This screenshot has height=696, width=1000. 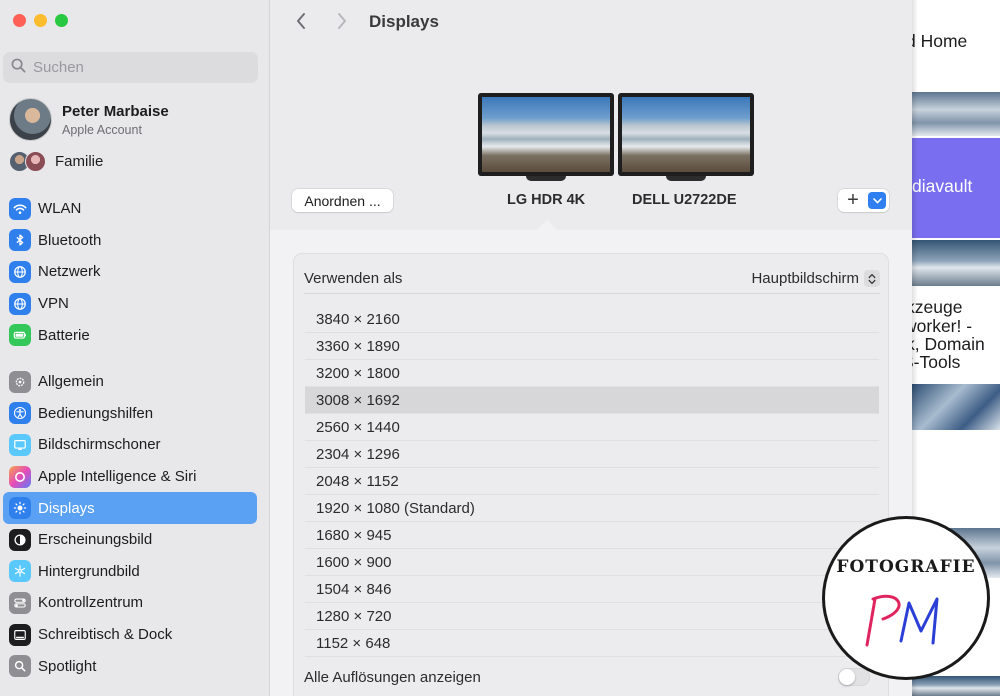 What do you see at coordinates (956, 188) in the screenshot?
I see `background-banner: diavault` at bounding box center [956, 188].